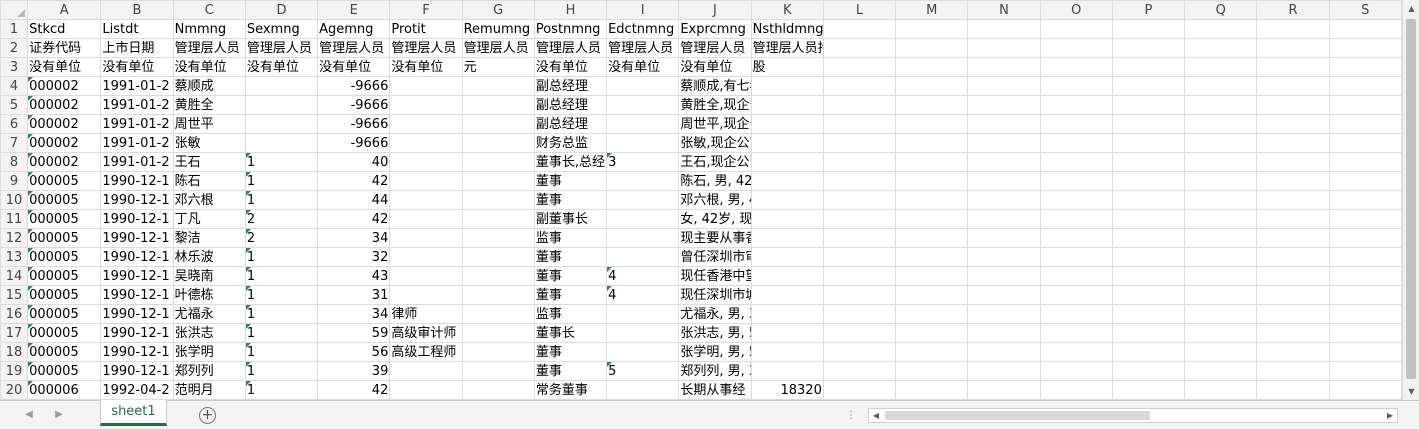 The image size is (1419, 429). I want to click on cell-o15, so click(1076, 295).